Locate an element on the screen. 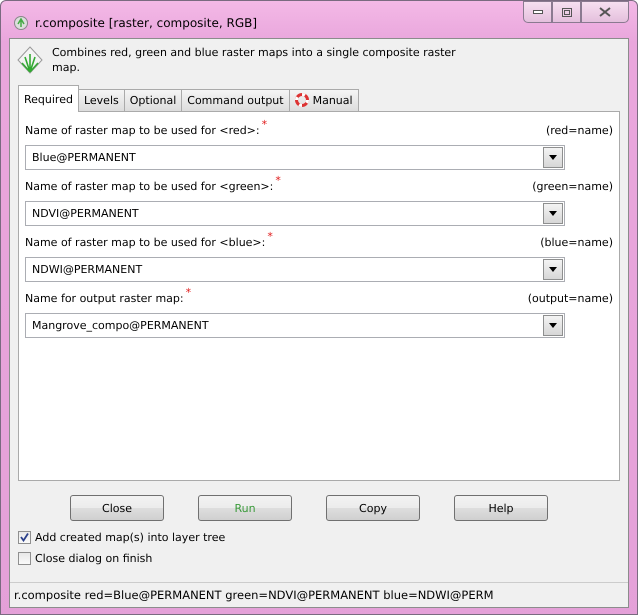  app-icon is located at coordinates (21, 23).